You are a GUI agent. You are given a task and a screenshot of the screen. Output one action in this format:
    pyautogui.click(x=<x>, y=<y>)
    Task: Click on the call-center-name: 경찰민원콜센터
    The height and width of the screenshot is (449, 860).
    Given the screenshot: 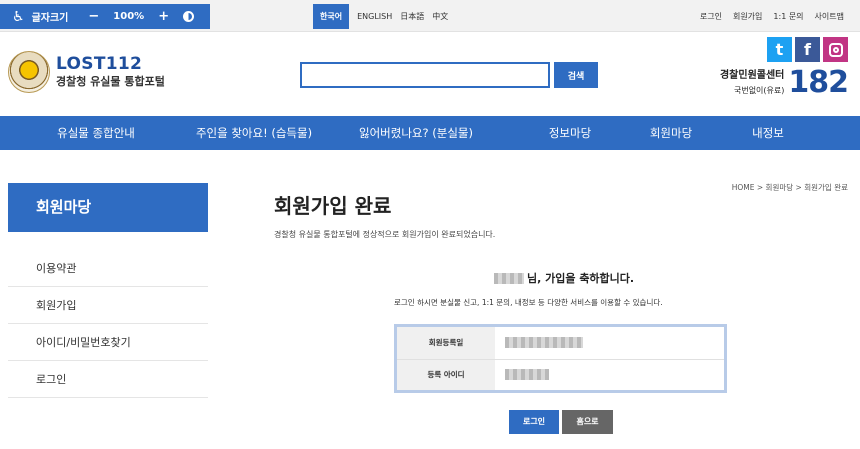 What is the action you would take?
    pyautogui.click(x=752, y=75)
    